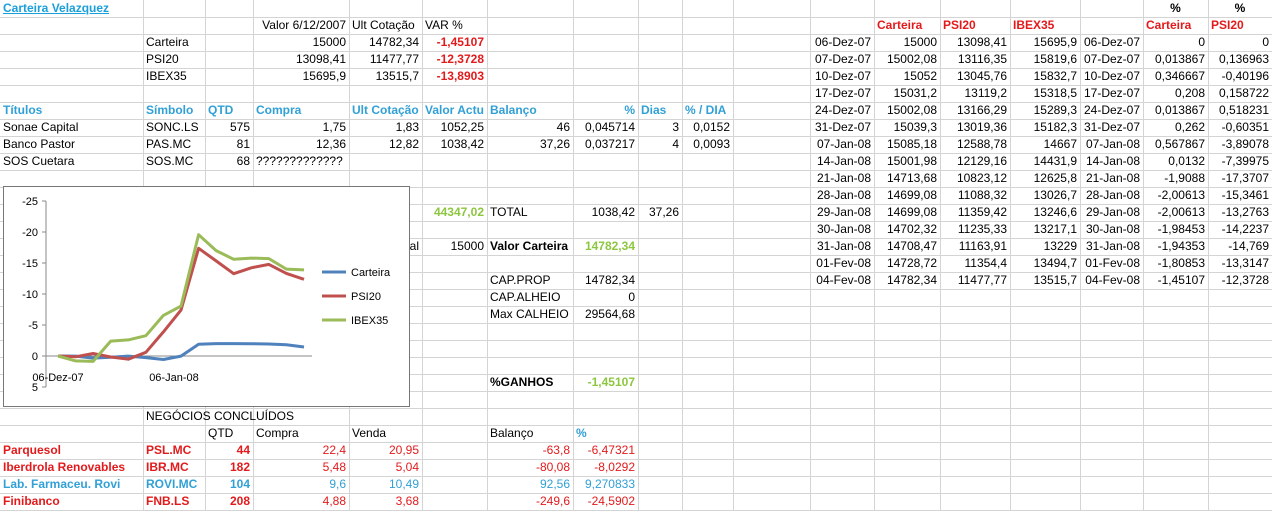  What do you see at coordinates (385, 144) in the screenshot?
I see `holdings-cell: 12,82` at bounding box center [385, 144].